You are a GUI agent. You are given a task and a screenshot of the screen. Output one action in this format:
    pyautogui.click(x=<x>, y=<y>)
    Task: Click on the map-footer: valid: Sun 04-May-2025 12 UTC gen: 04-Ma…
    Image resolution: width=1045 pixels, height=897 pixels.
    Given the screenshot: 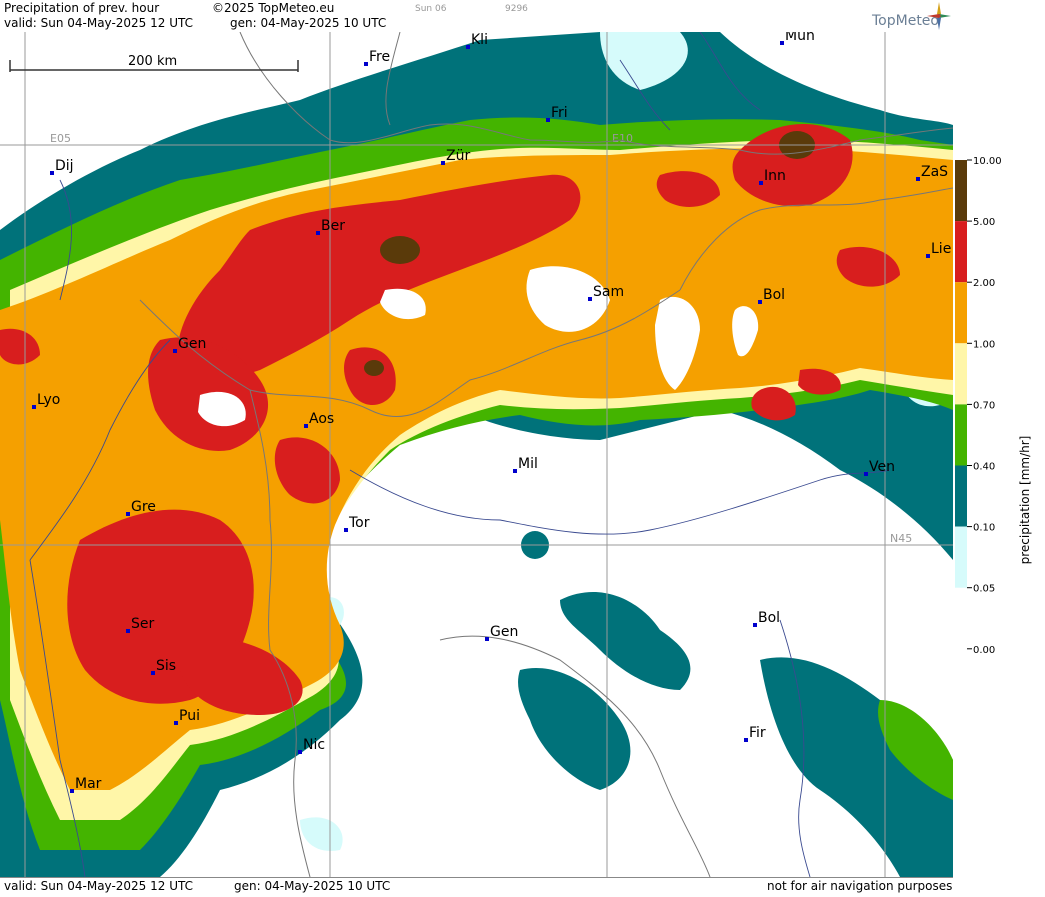 What is the action you would take?
    pyautogui.click(x=476, y=885)
    